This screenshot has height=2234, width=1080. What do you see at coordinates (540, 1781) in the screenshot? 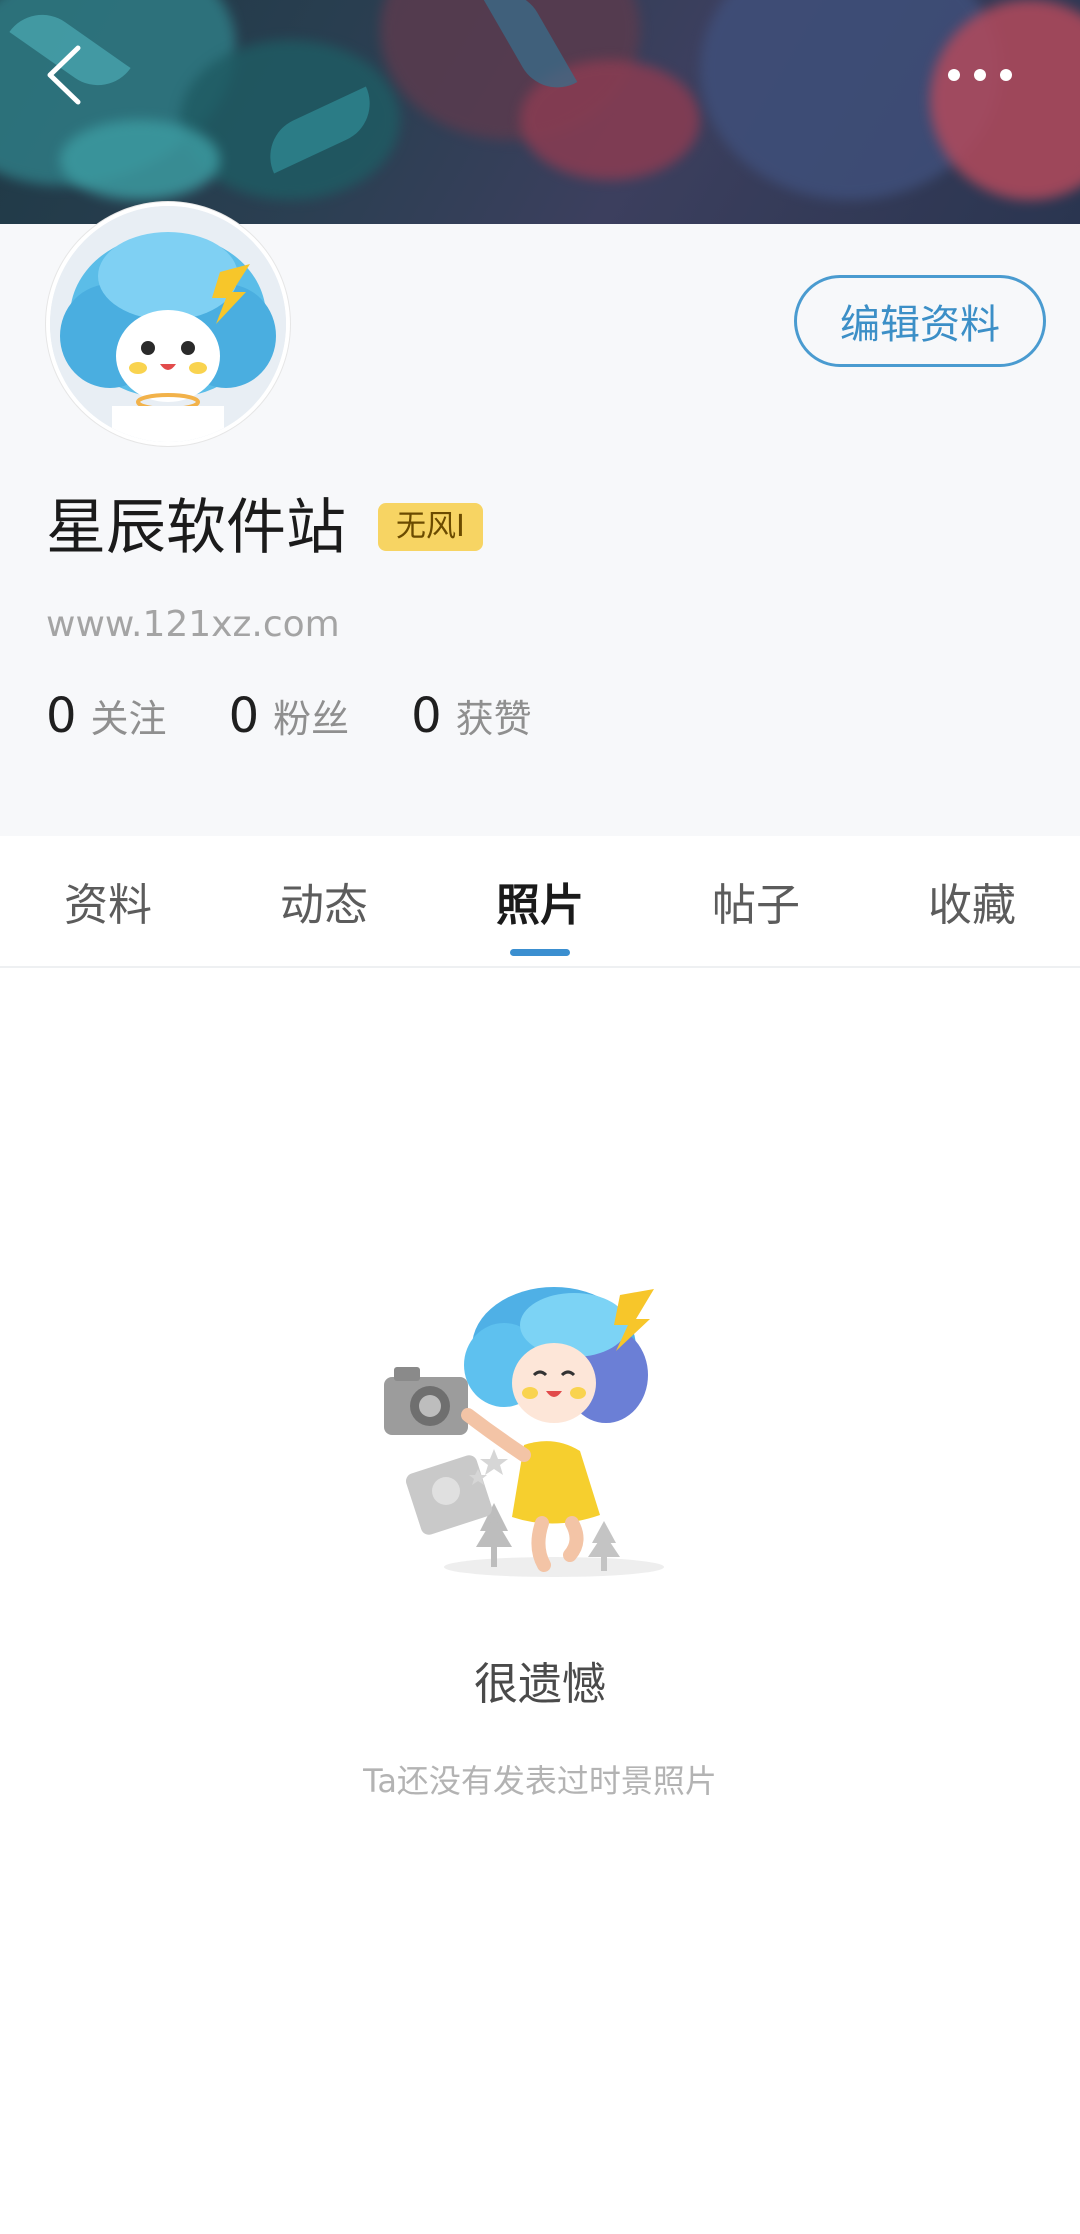
I see `empty-state-subtitle: Ta还没有发表过时景照片` at bounding box center [540, 1781].